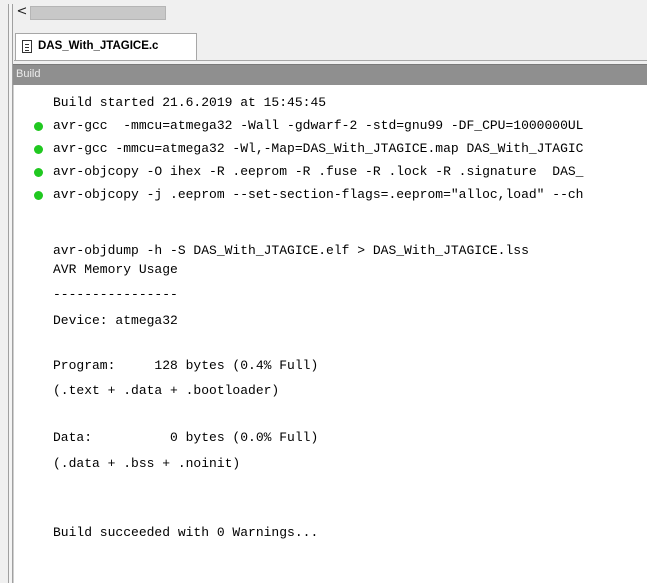  Describe the element at coordinates (115, 294) in the screenshot. I see `output-line: ----------------` at that location.